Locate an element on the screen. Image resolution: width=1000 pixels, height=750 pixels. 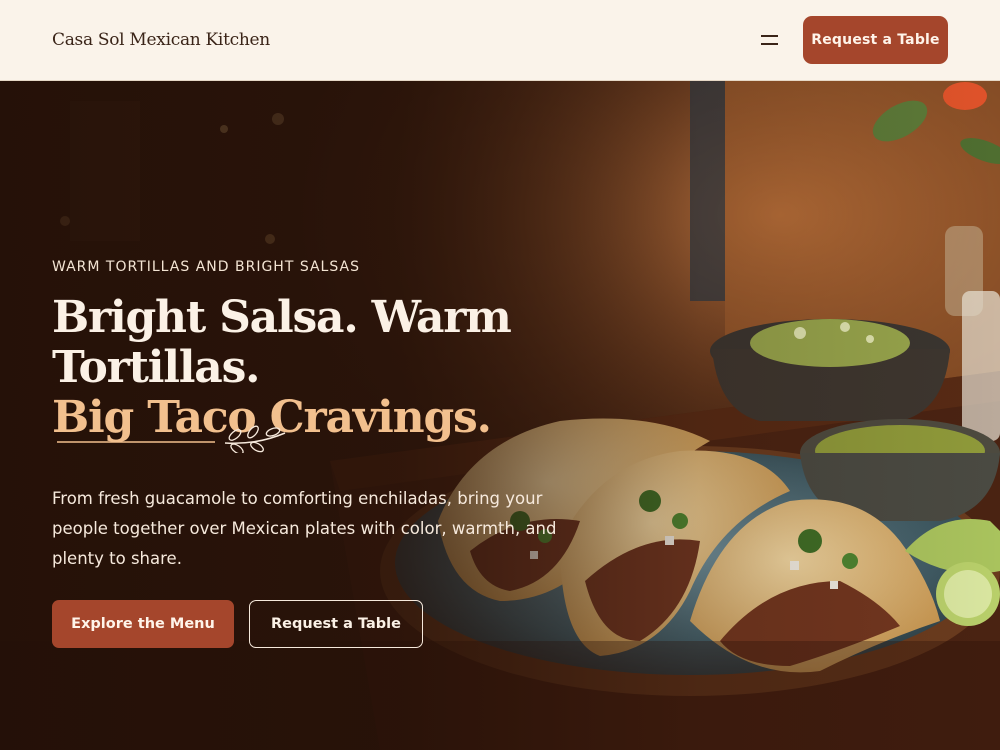
hero-request-table-button: Request a Table is located at coordinates (336, 624).